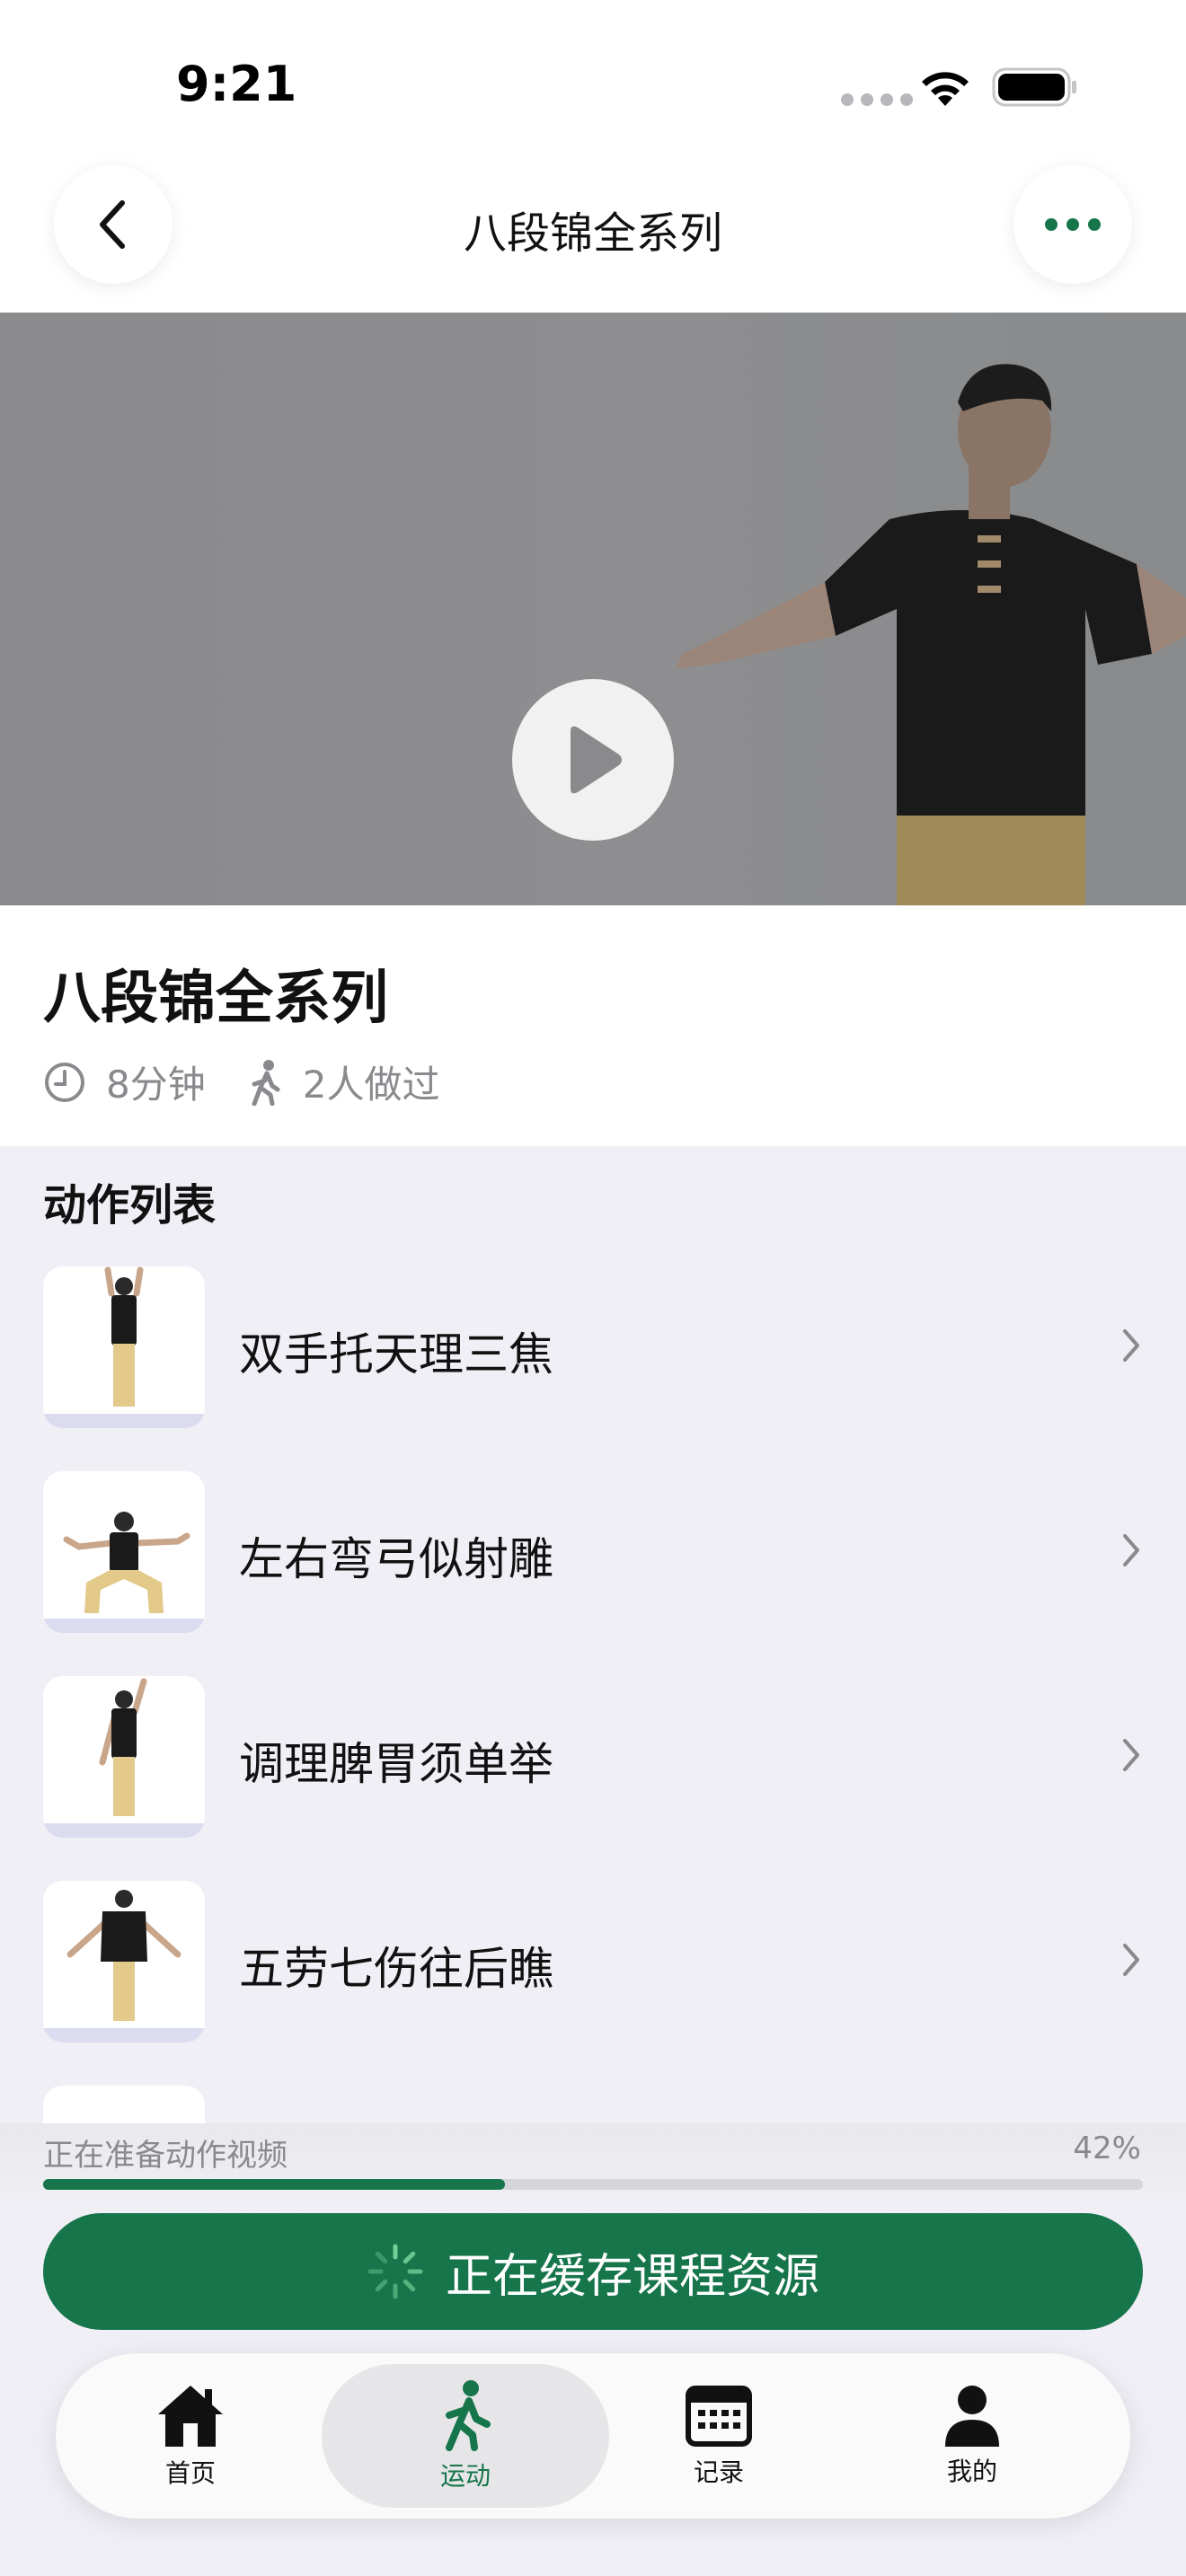 Image resolution: width=1186 pixels, height=2576 pixels. I want to click on play-button, so click(593, 760).